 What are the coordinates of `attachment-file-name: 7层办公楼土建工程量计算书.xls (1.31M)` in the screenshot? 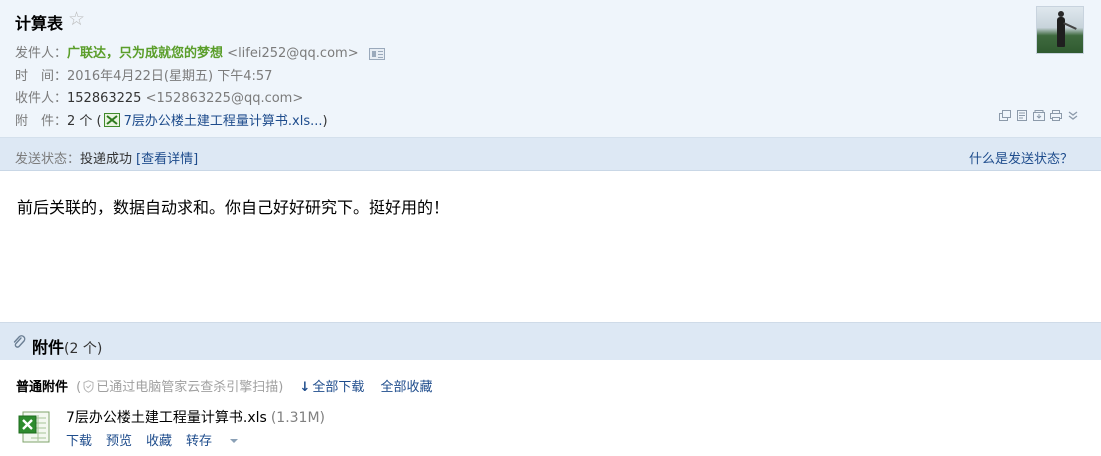 It's located at (195, 417).